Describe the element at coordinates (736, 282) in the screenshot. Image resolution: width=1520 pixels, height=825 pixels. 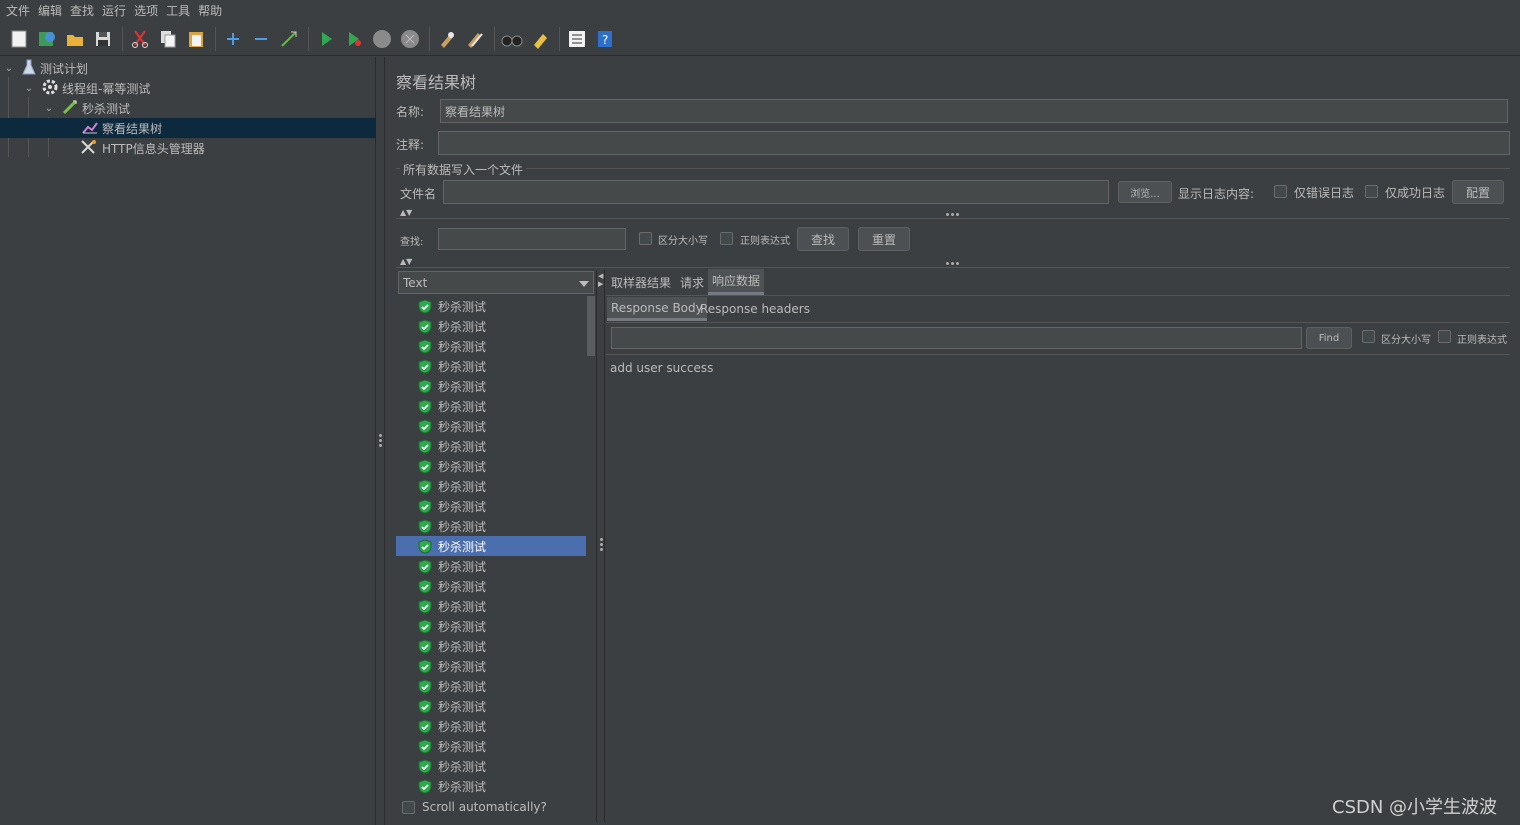
I see `tab-response-data: 响应数据` at that location.